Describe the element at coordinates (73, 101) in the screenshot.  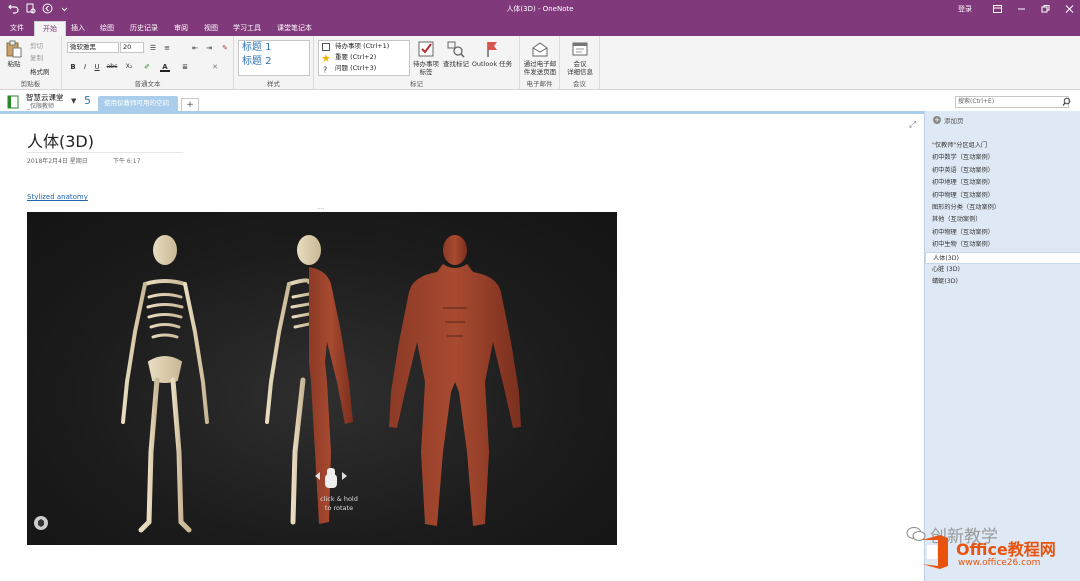
I see `notebook-dropdown-icon: ▼` at that location.